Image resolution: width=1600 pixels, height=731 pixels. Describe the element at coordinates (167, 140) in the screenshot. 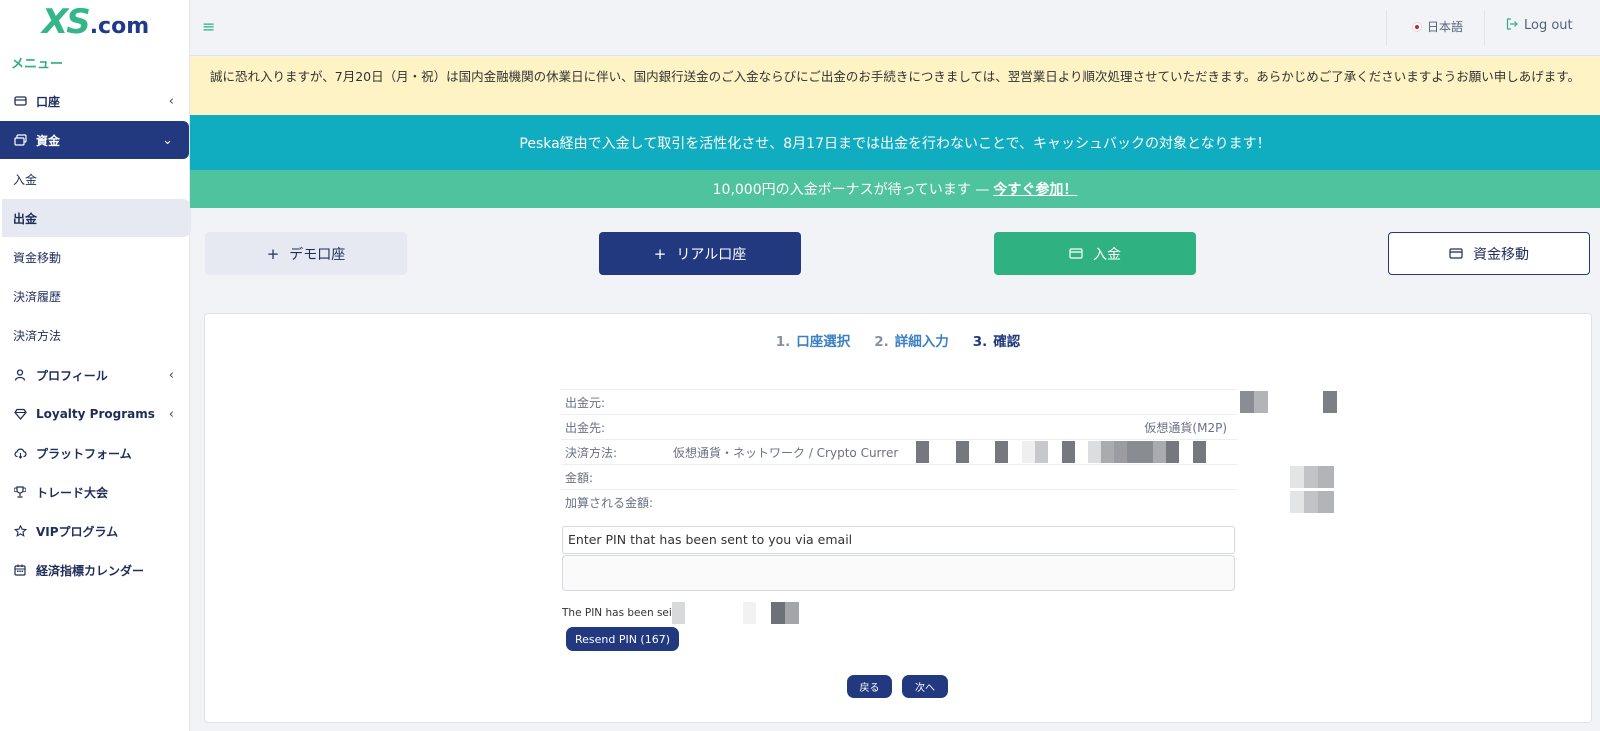

I see `chevron-down-icon: ⌄` at that location.